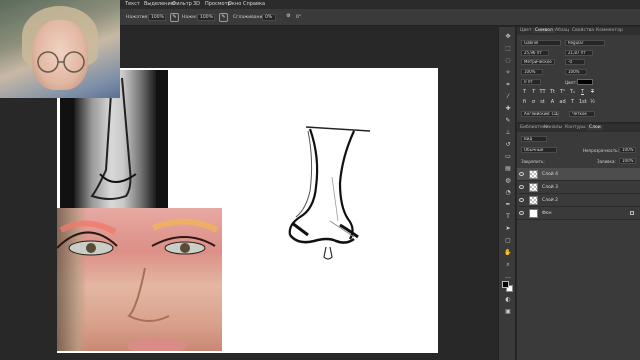  Describe the element at coordinates (508, 253) in the screenshot. I see `hand-icon: ✋` at that location.